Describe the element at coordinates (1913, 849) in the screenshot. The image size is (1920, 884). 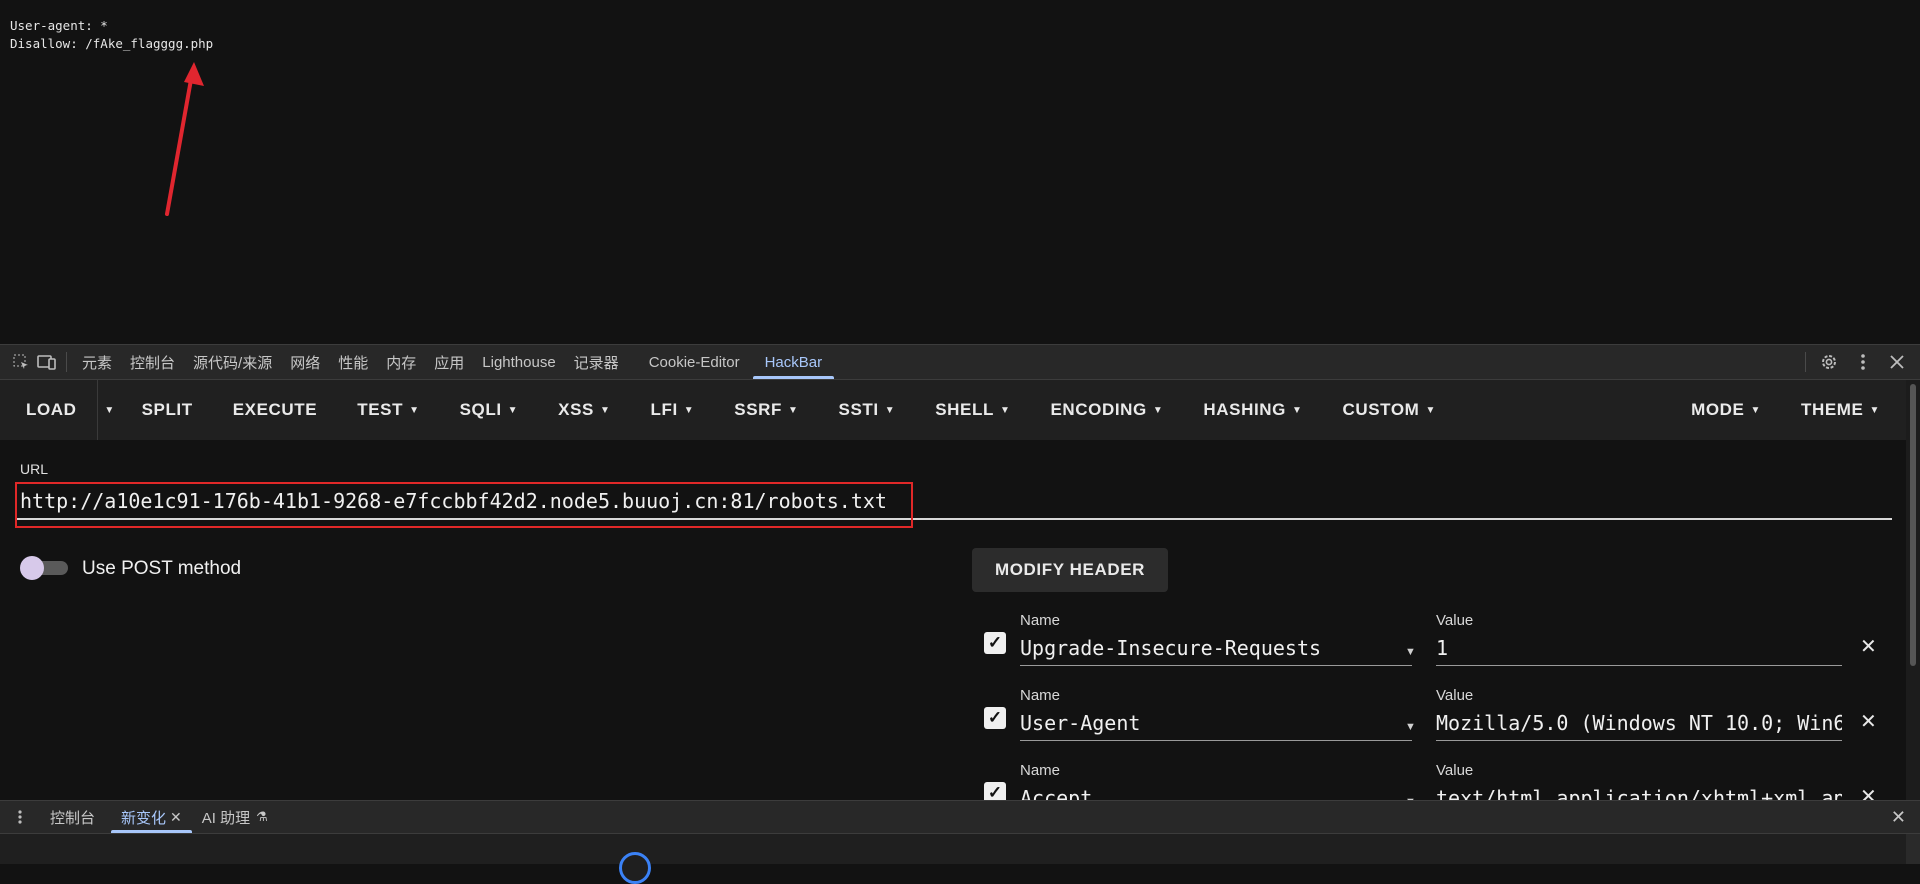
I see `scrollbar-track` at that location.